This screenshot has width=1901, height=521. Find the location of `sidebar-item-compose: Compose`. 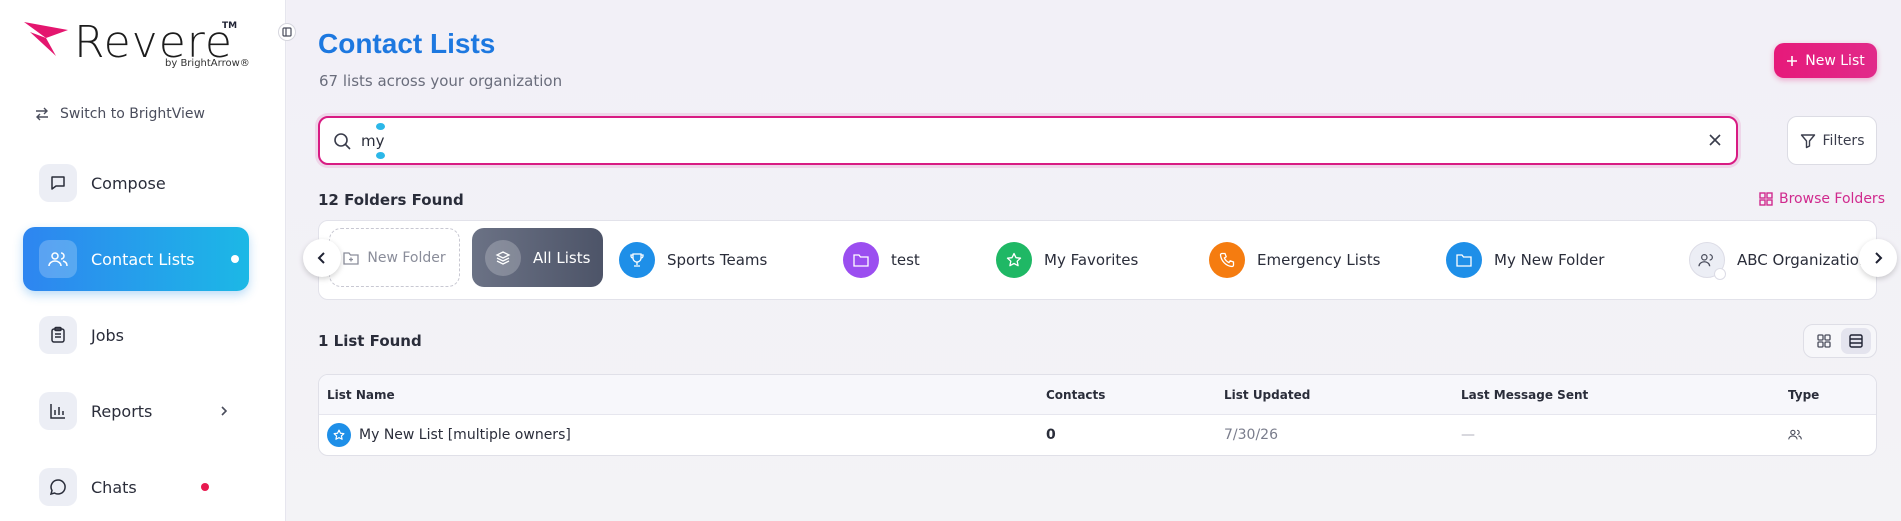

sidebar-item-compose: Compose is located at coordinates (136, 183).